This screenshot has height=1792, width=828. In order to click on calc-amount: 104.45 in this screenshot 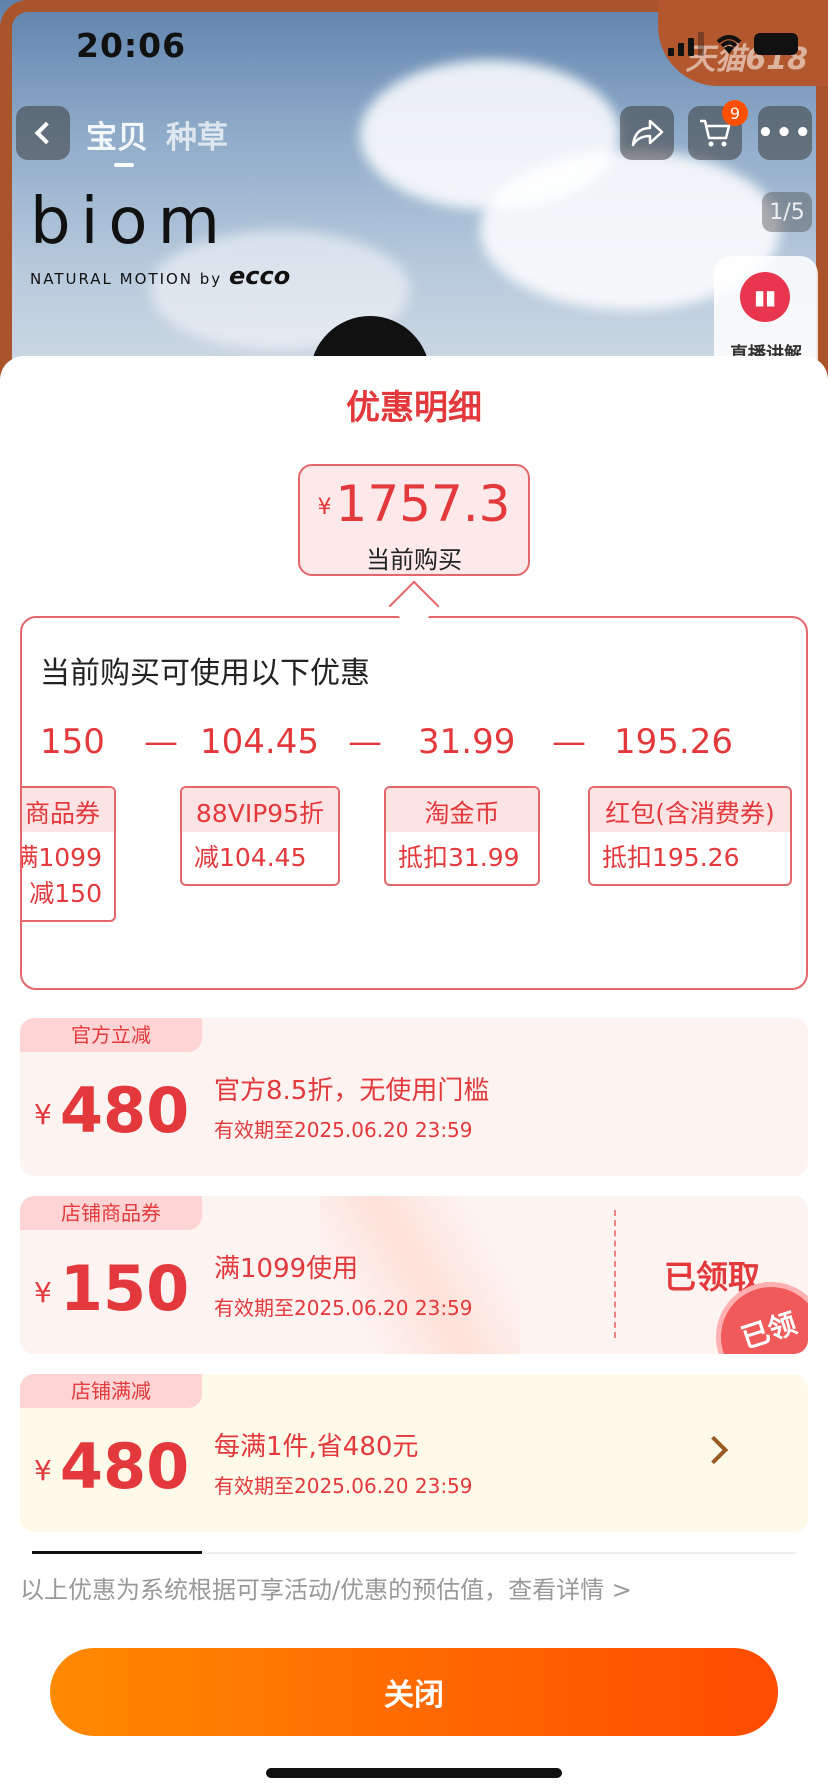, I will do `click(259, 742)`.